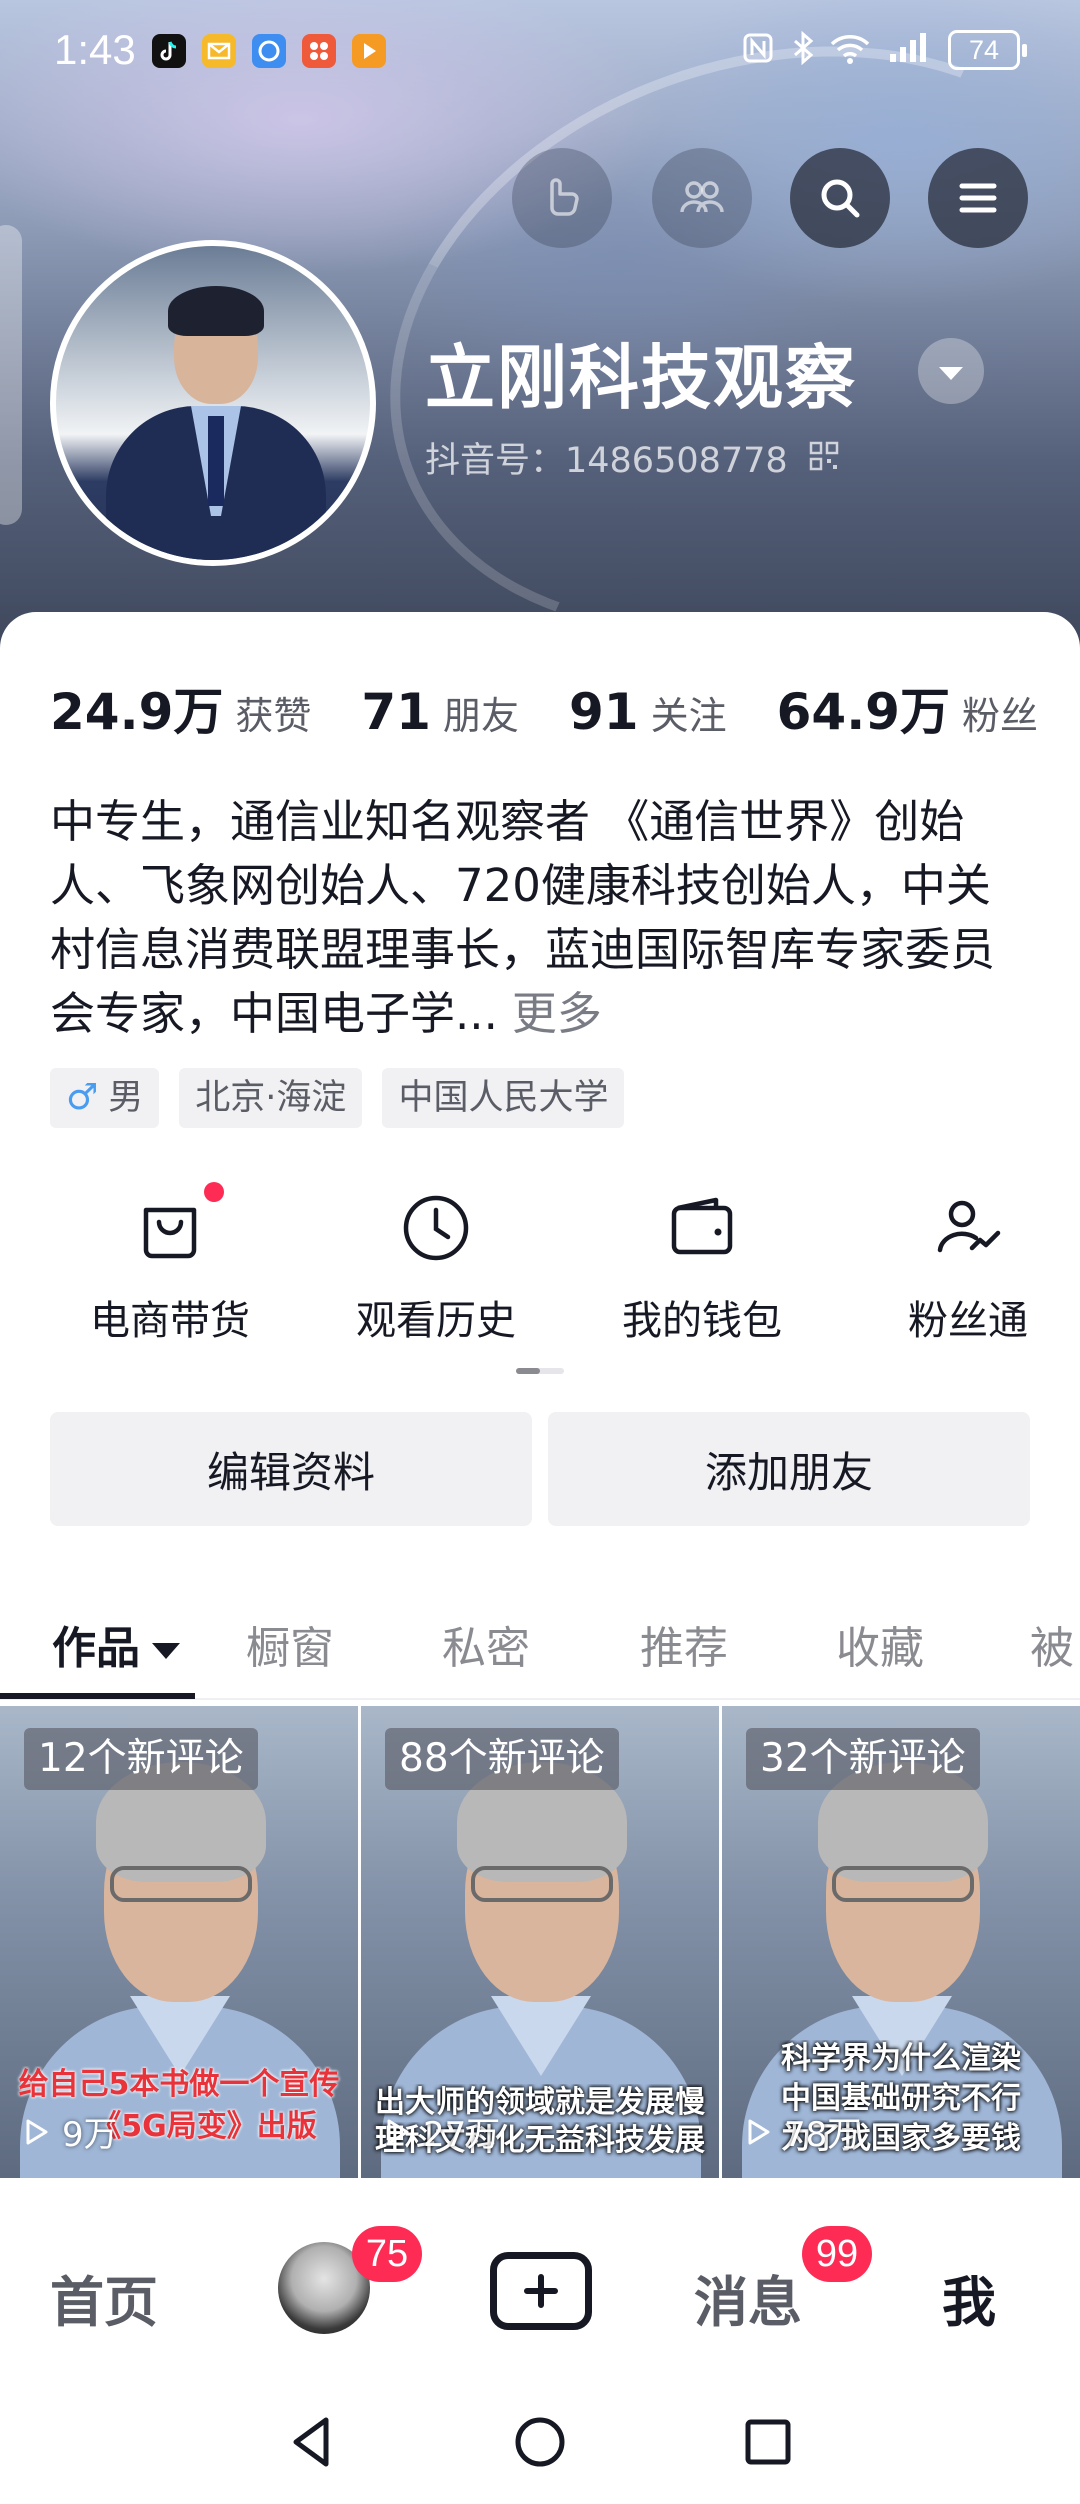 The image size is (1080, 2504). I want to click on tab-private: 私密, so click(486, 1644).